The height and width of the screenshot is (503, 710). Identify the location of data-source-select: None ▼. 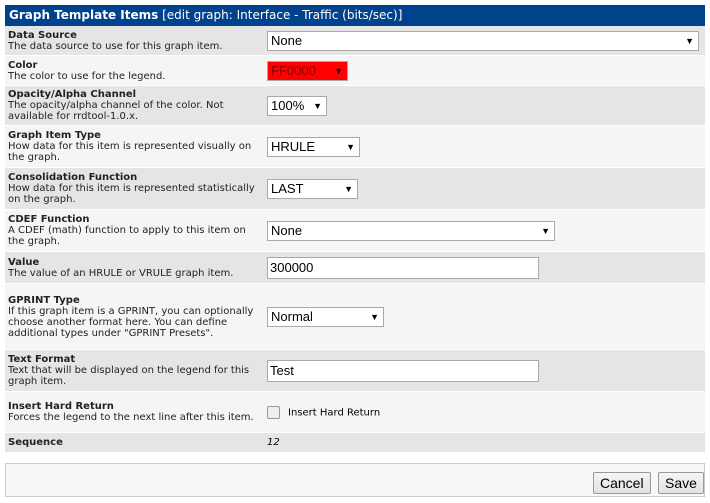
(483, 40).